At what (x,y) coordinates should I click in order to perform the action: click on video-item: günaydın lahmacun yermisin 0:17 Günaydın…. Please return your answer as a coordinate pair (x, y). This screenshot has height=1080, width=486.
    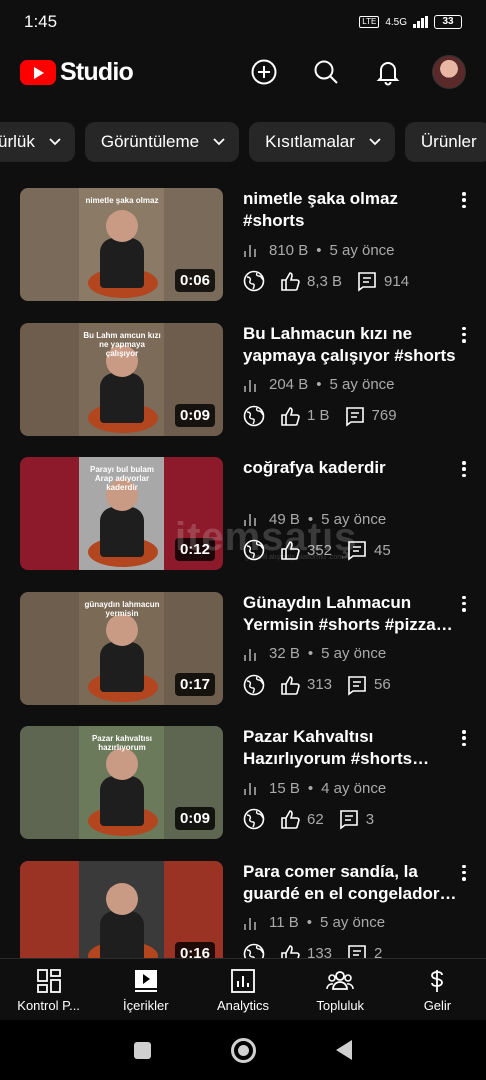
    Looking at the image, I should click on (243, 657).